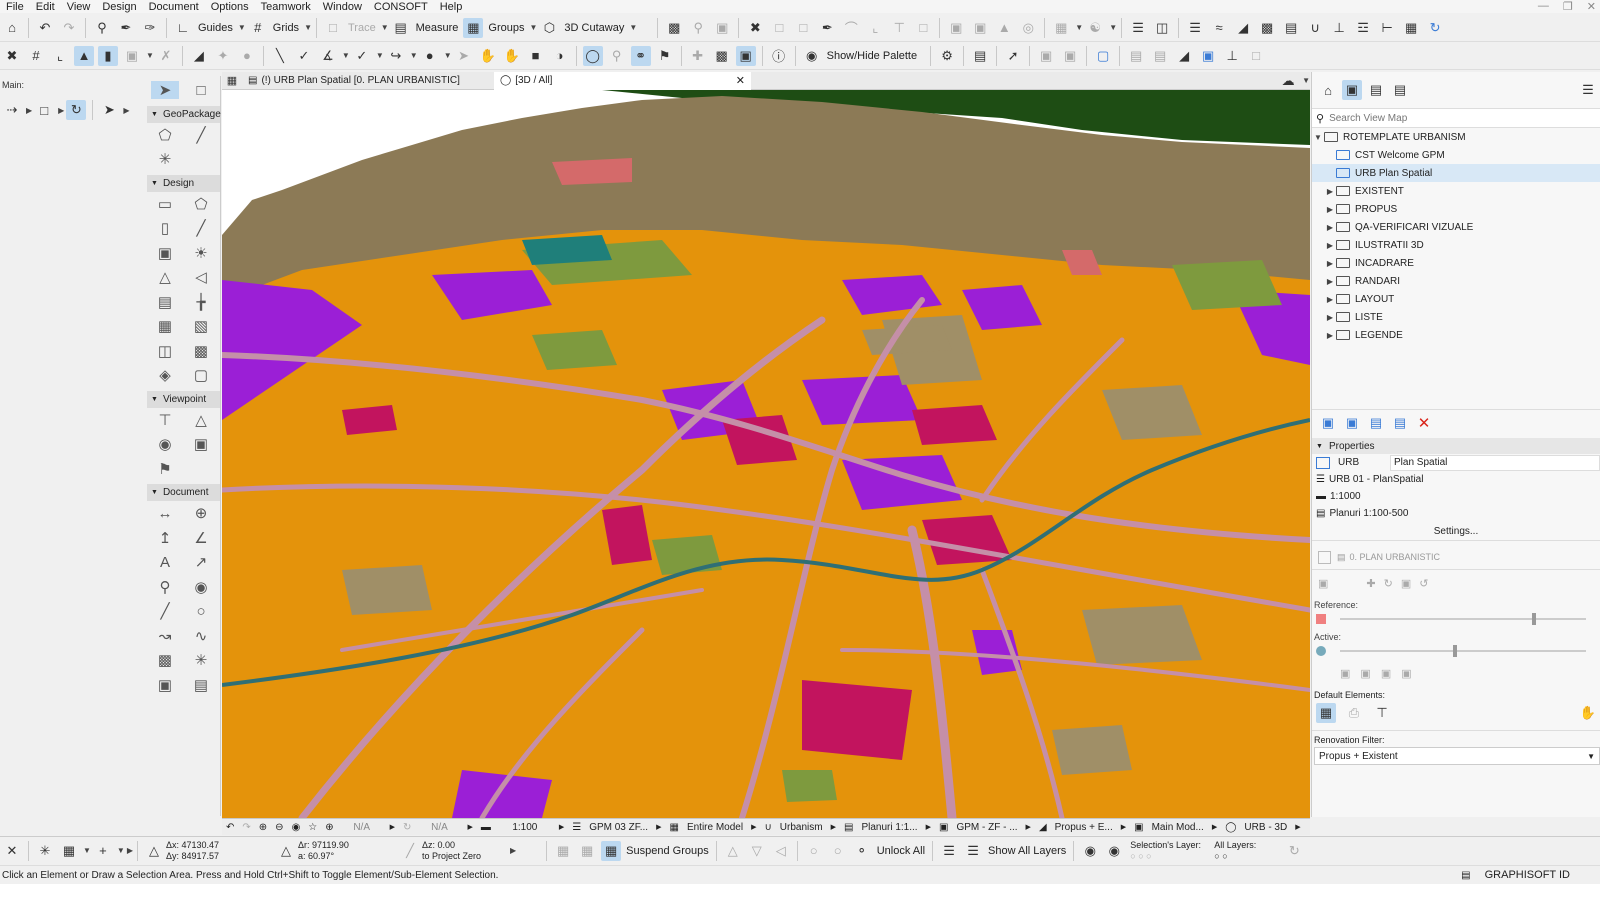 The width and height of the screenshot is (1600, 901). I want to click on camera-icon: ⚑, so click(665, 56).